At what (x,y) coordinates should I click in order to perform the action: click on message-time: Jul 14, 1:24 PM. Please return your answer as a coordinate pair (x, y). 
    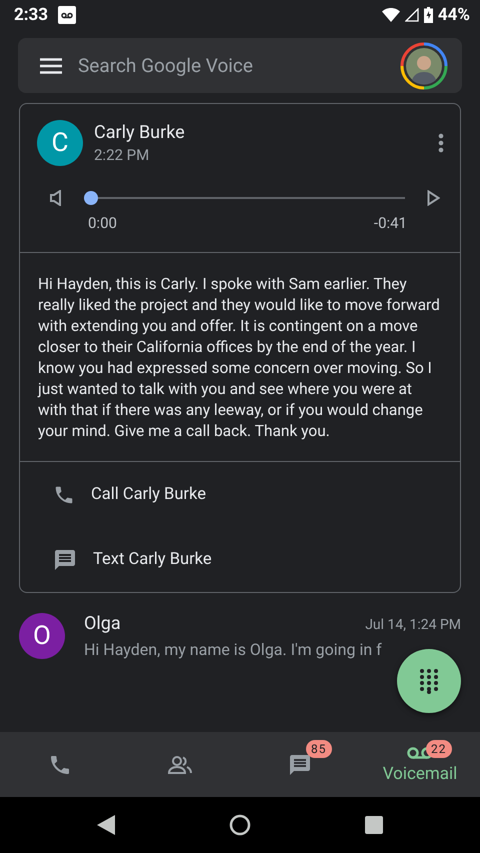
    Looking at the image, I should click on (413, 625).